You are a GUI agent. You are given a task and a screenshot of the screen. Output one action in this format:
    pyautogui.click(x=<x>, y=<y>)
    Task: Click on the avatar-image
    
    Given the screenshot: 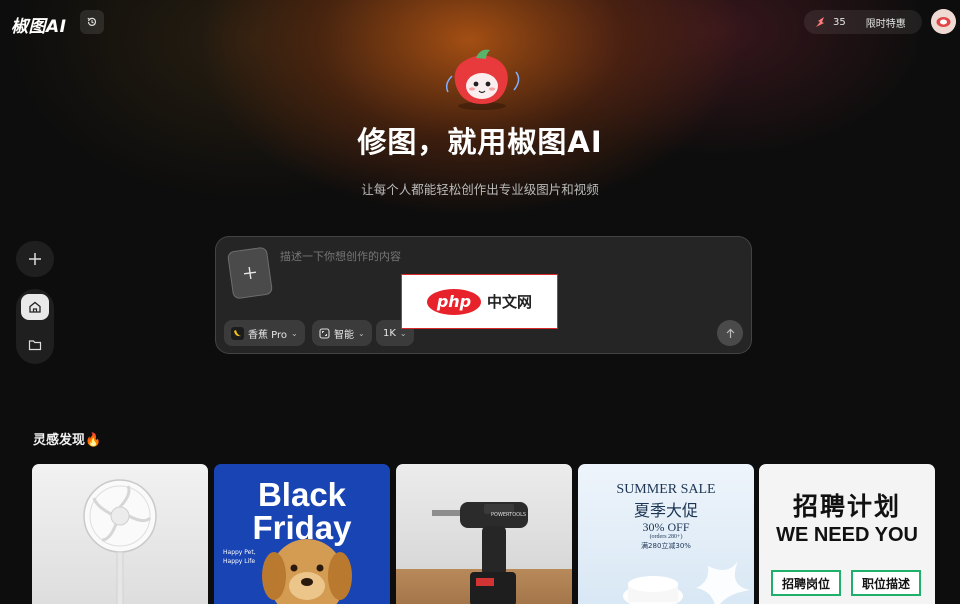 What is the action you would take?
    pyautogui.click(x=943, y=21)
    